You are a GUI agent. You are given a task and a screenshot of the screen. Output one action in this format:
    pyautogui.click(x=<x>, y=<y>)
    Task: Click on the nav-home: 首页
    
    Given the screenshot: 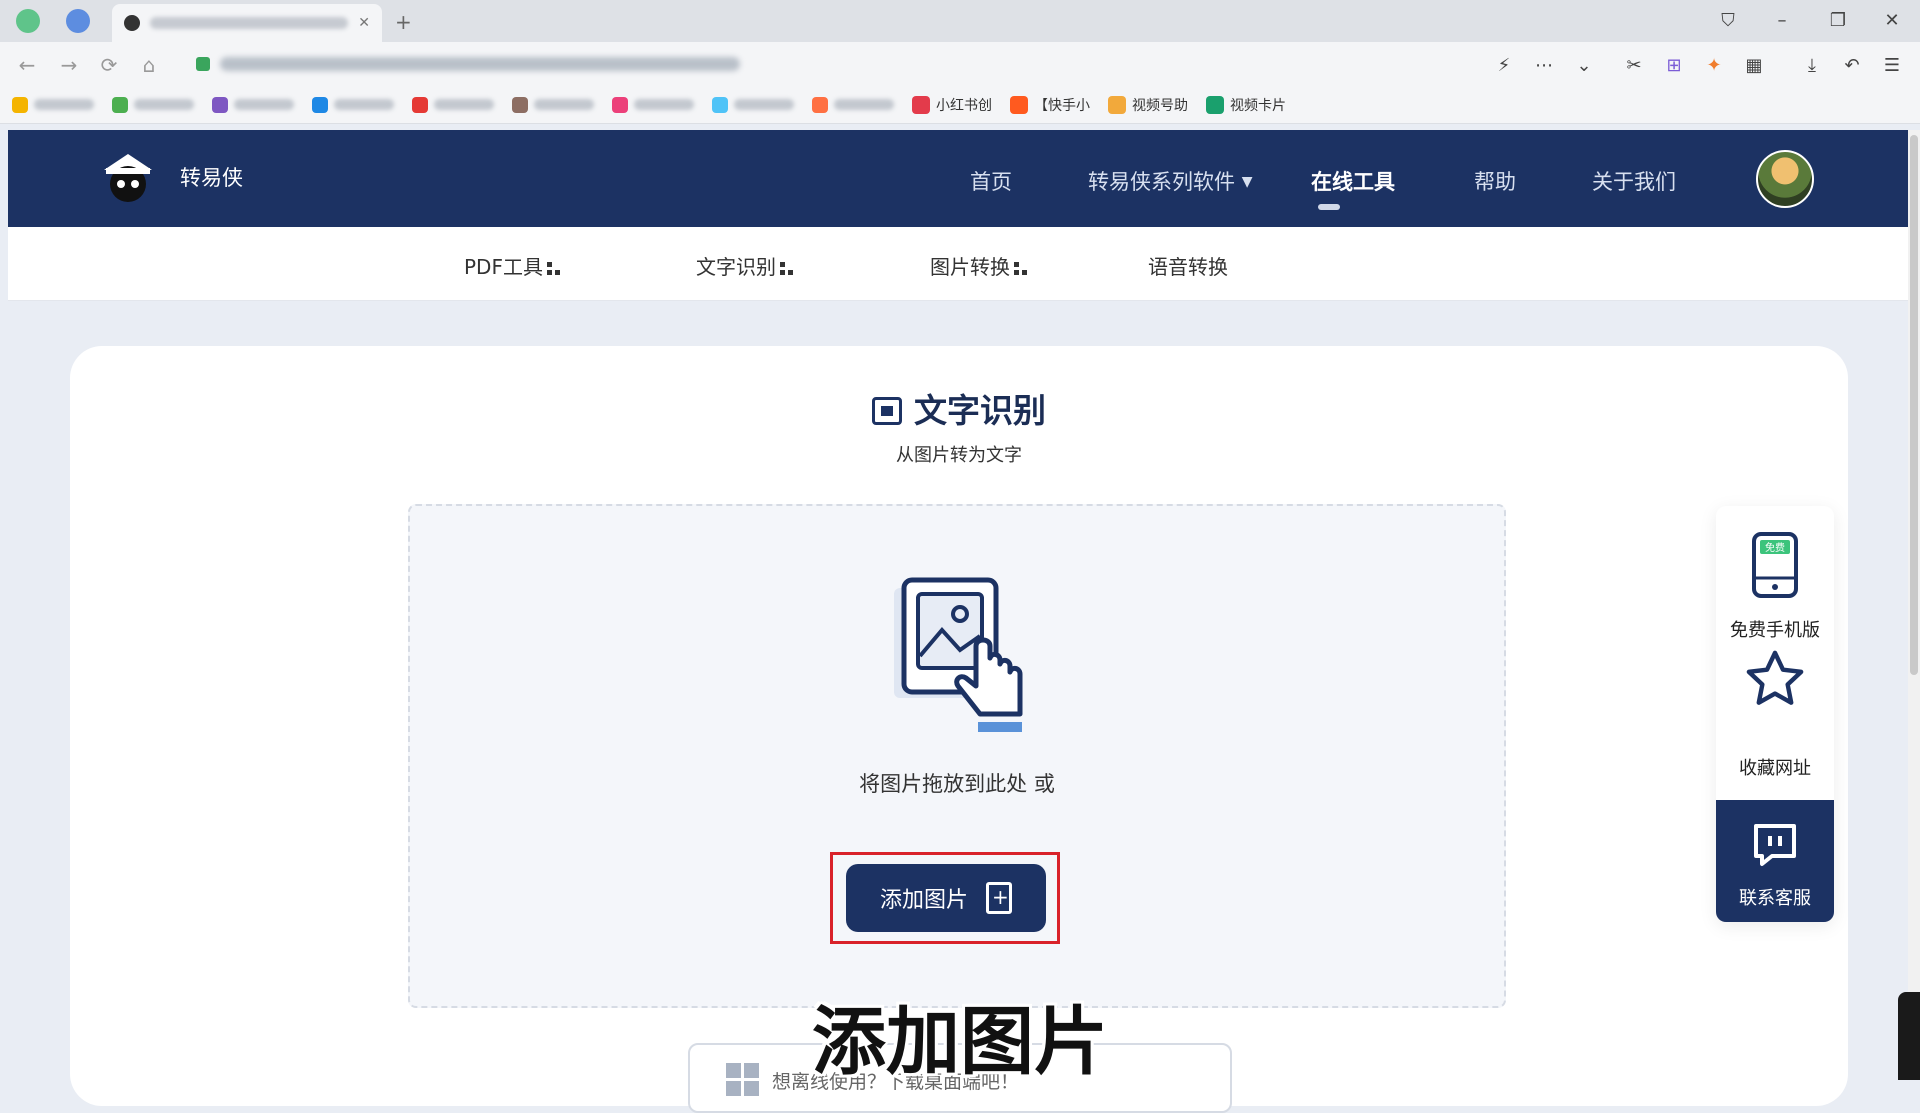 What is the action you would take?
    pyautogui.click(x=991, y=181)
    